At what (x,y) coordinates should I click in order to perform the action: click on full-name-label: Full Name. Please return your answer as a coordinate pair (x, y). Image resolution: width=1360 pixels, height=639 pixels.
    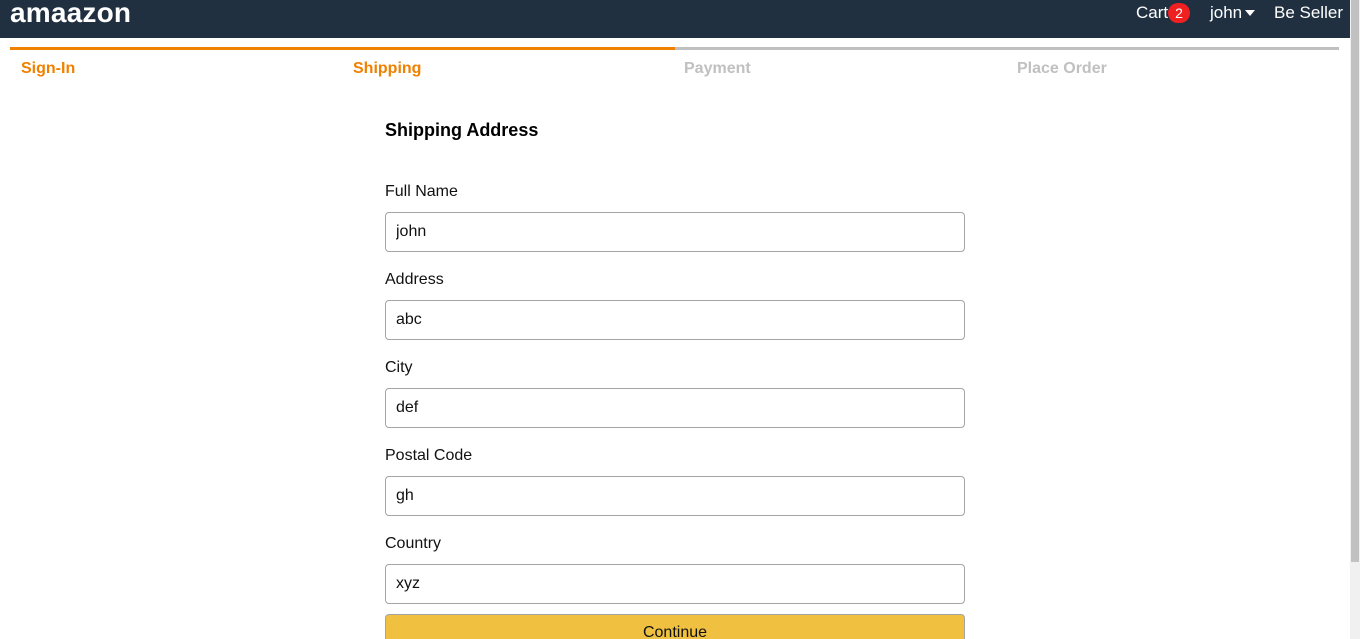
    Looking at the image, I should click on (421, 191).